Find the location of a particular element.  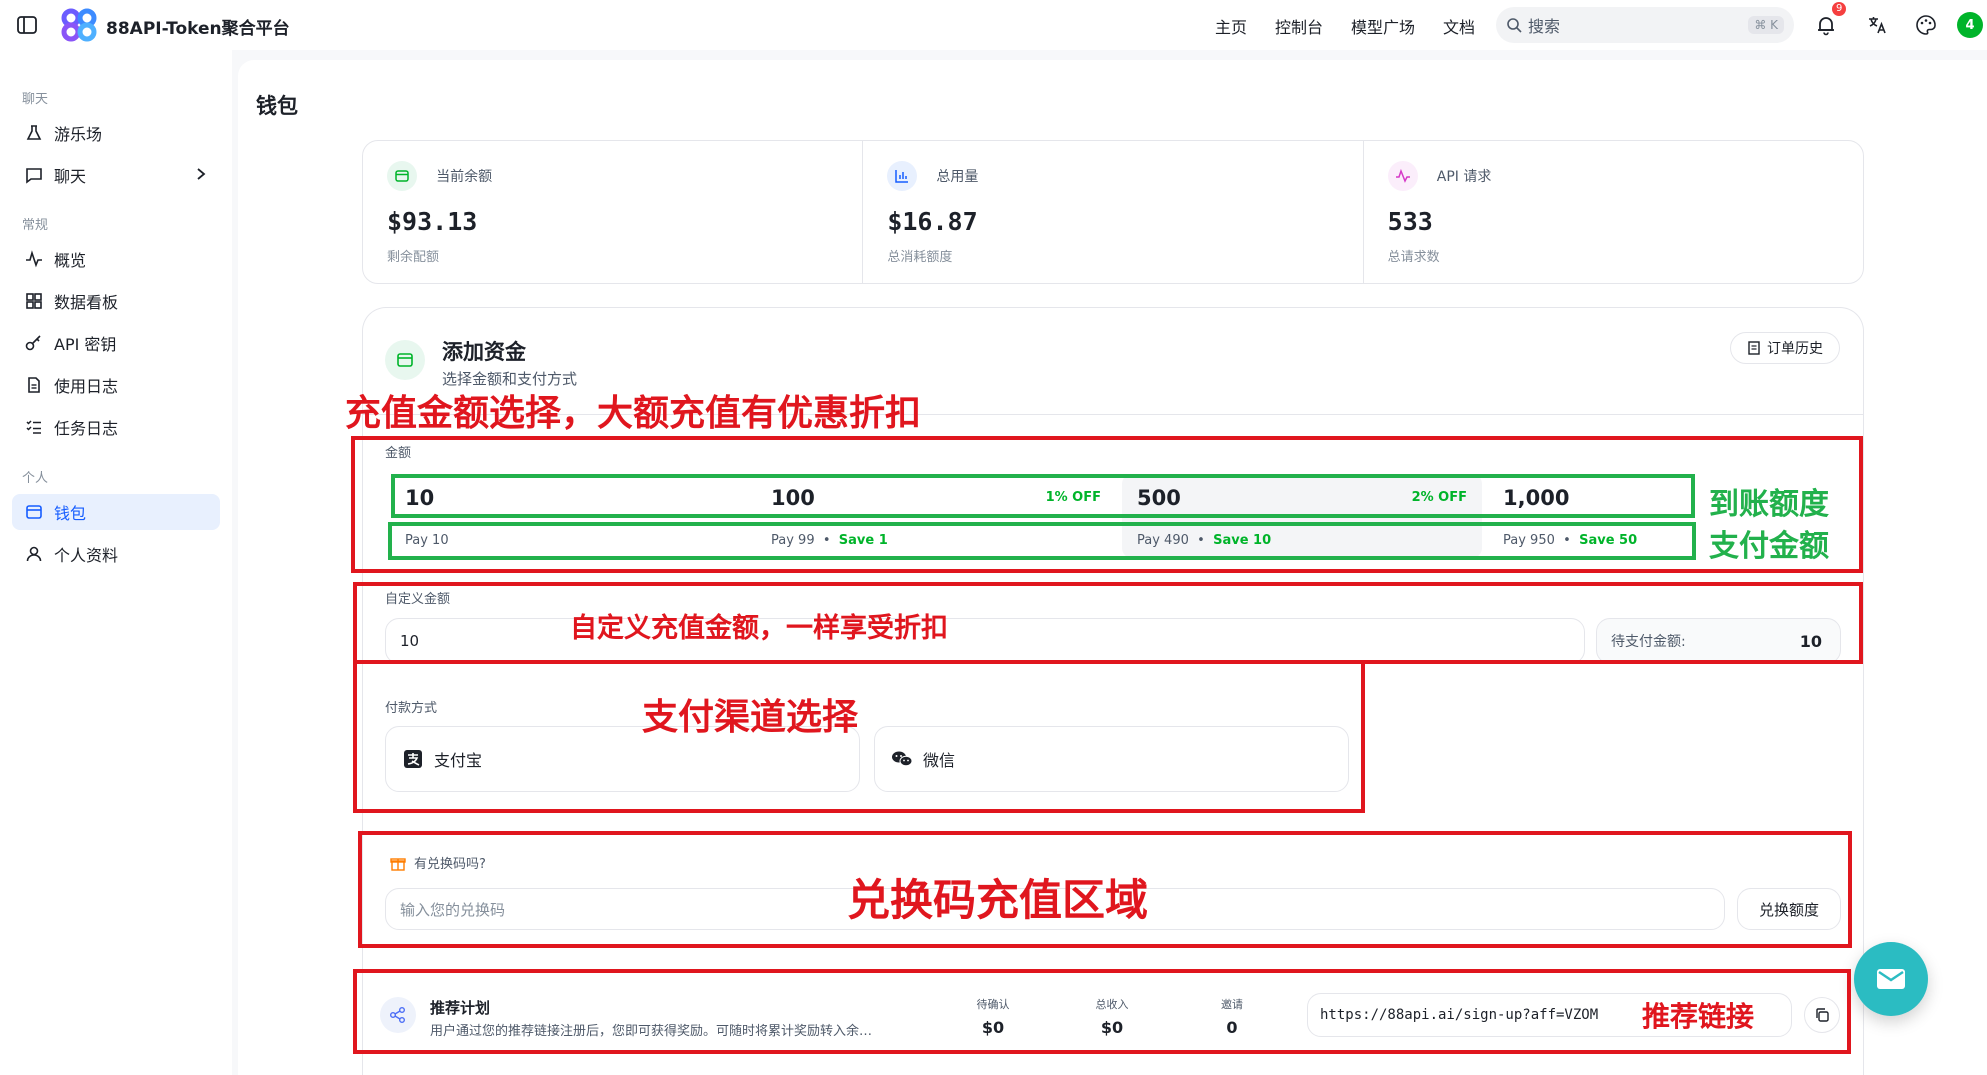

sidebar-item-overview: 概览 is located at coordinates (116, 259).